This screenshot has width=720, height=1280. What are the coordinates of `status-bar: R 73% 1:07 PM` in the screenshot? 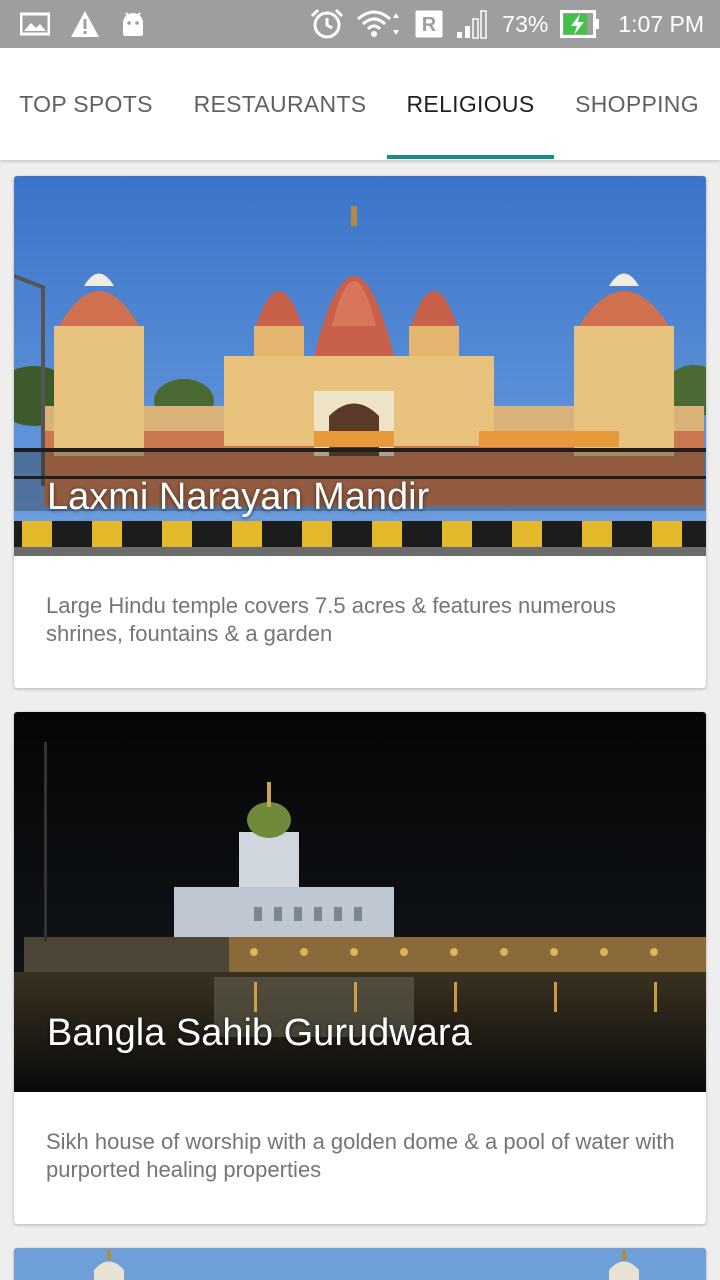 It's located at (360, 24).